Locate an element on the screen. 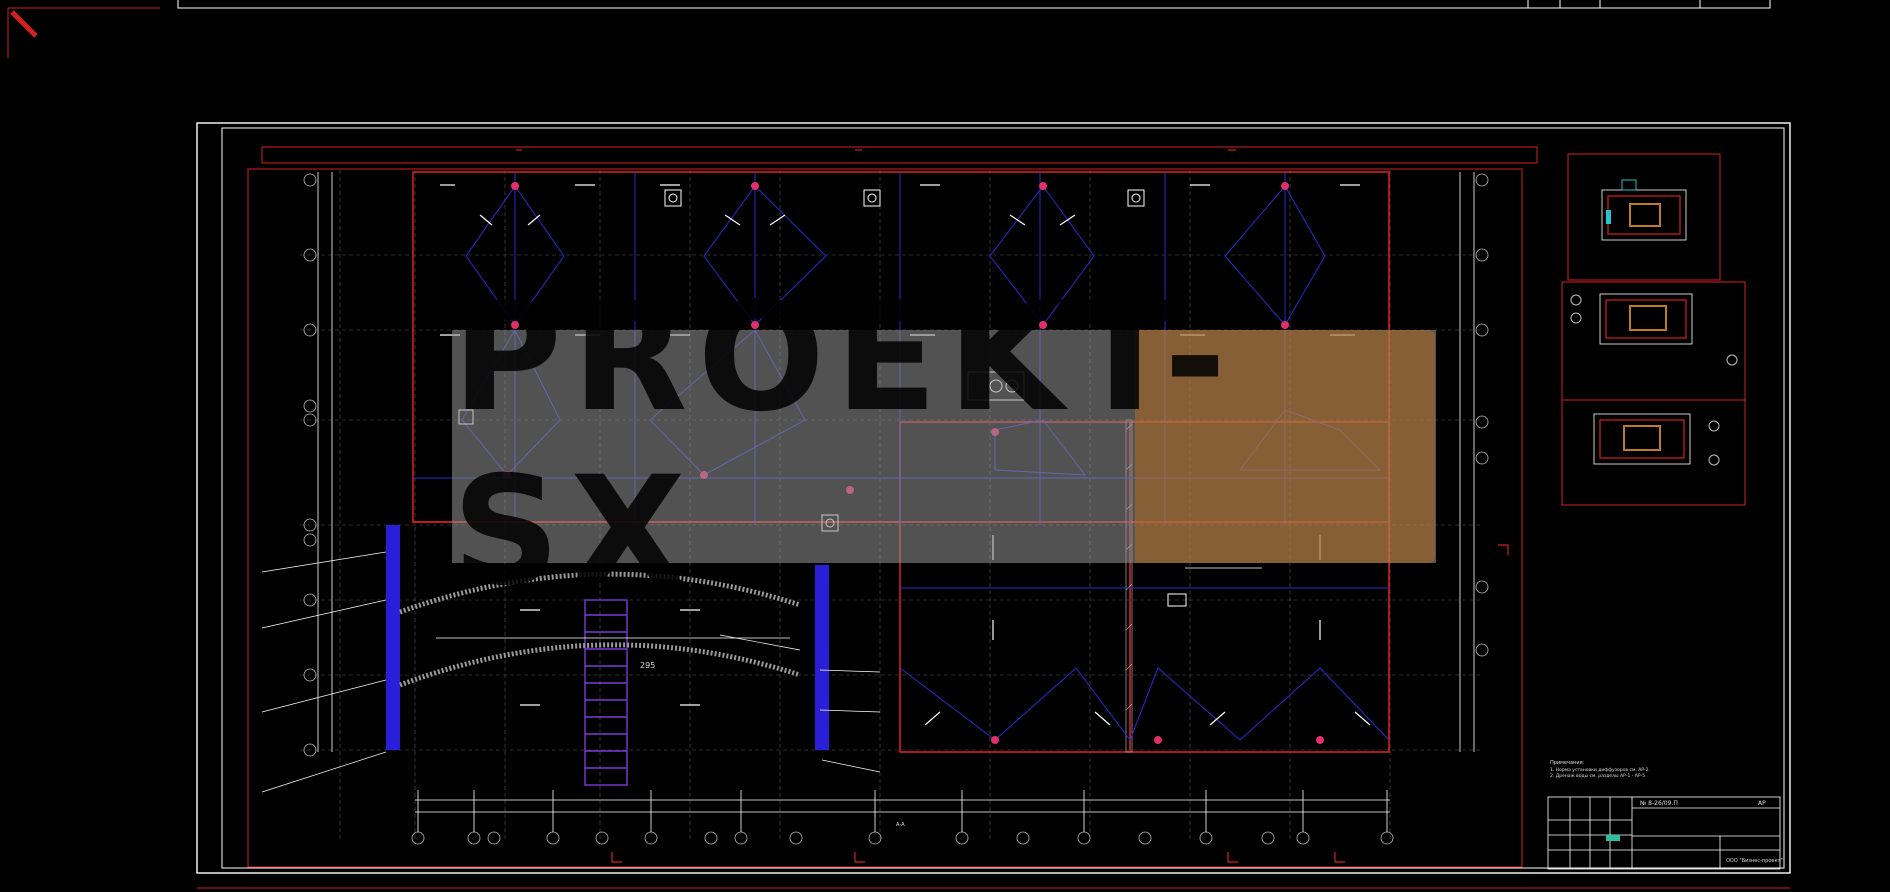 This screenshot has width=1890, height=892. axis-bubbles-left is located at coordinates (310, 465).